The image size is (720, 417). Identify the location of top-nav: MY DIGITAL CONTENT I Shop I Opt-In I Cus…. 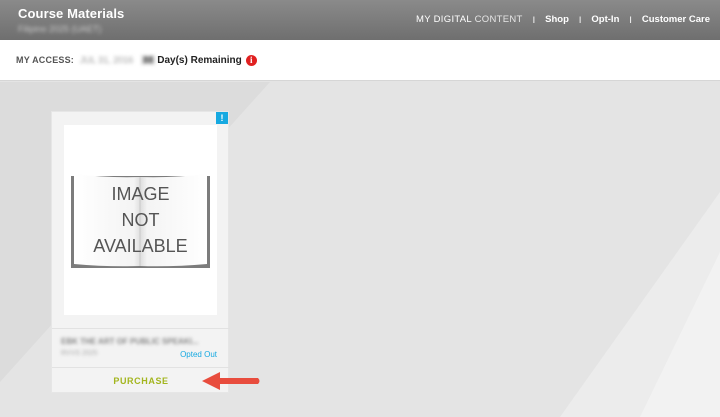
(563, 19).